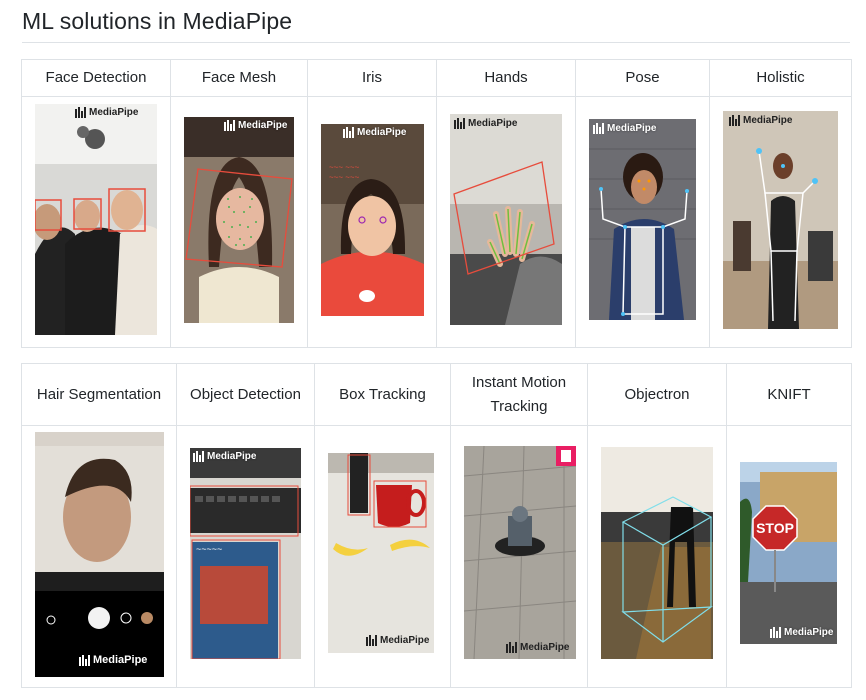 This screenshot has height=700, width=866. I want to click on instant-motion-tracking-demo-image, so click(520, 552).